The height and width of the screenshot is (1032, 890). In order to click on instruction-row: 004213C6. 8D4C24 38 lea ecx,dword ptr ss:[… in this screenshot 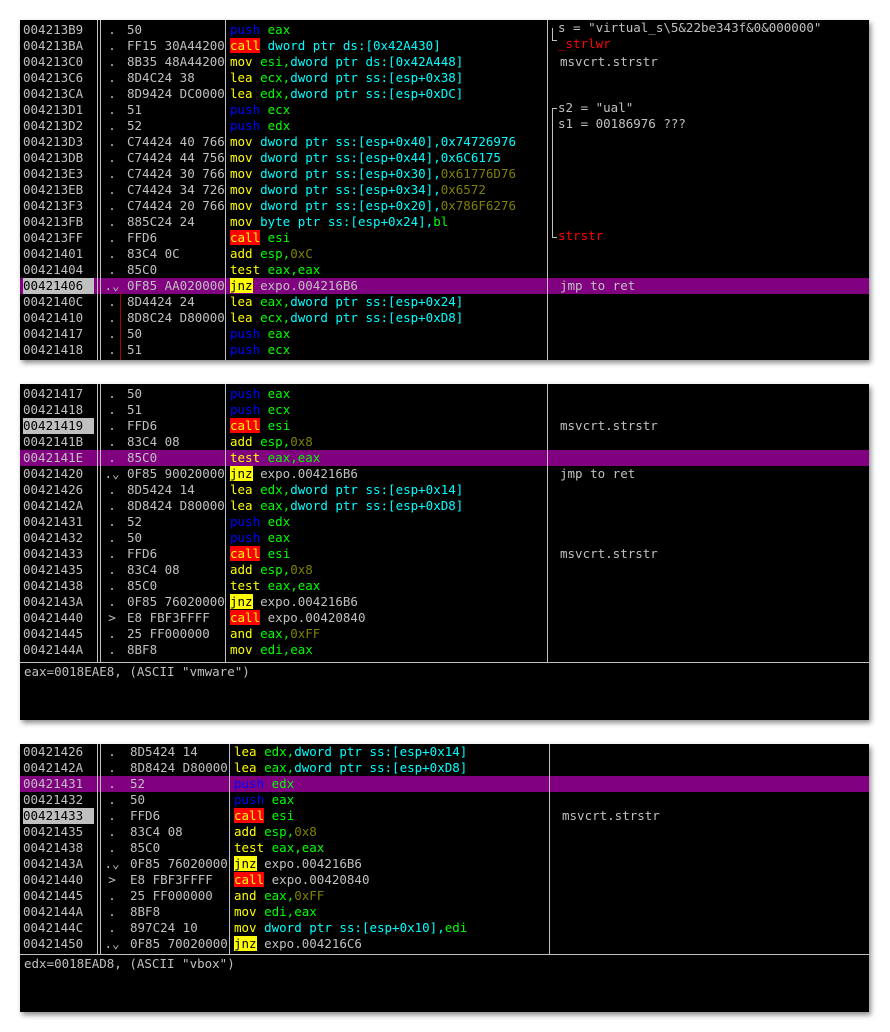, I will do `click(444, 78)`.